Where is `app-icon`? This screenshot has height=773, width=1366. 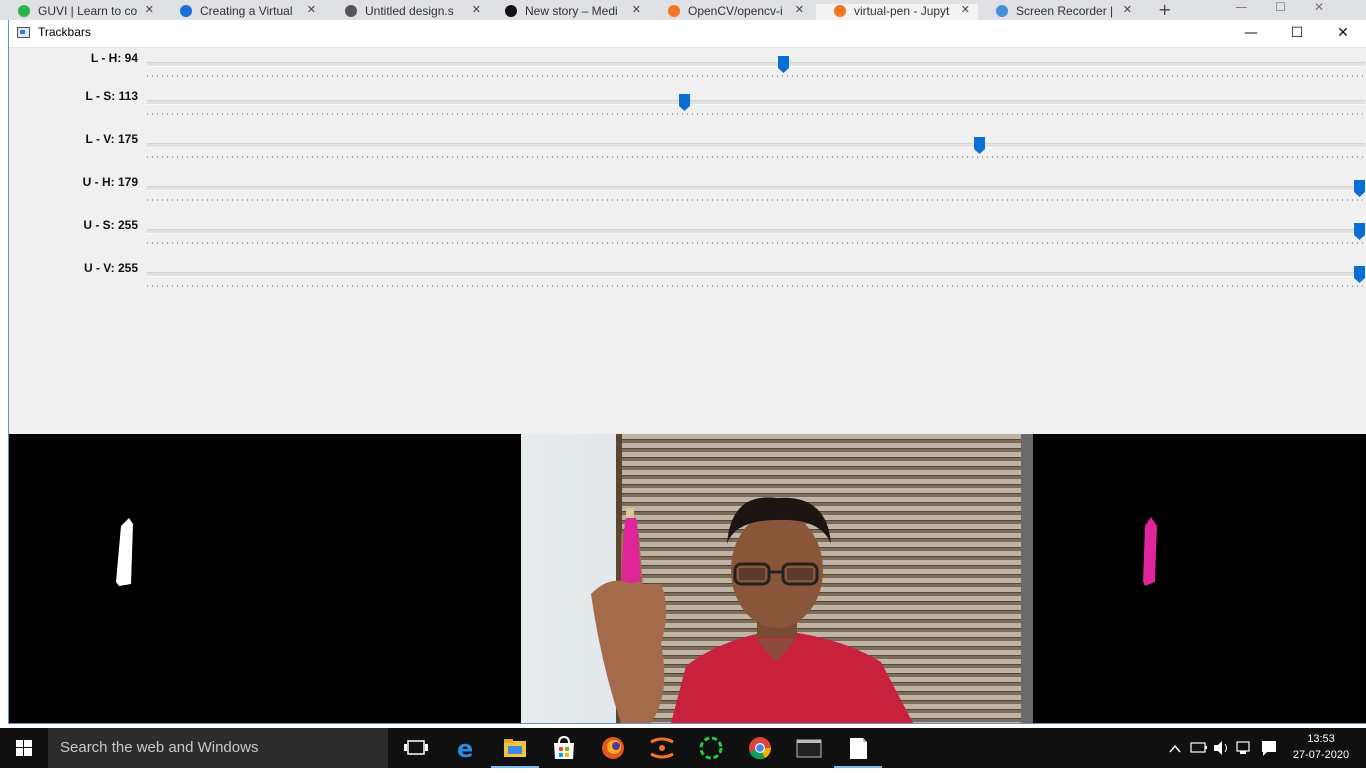
app-icon is located at coordinates (23, 32).